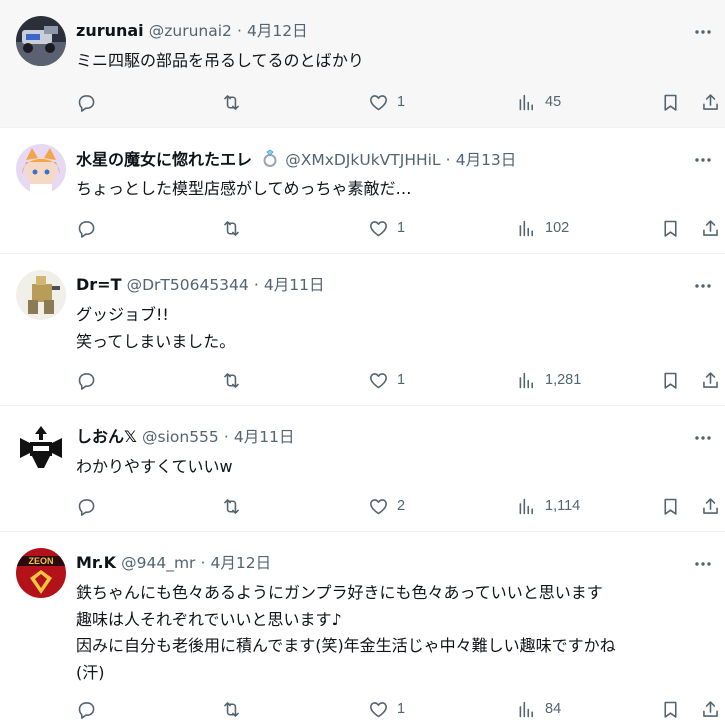  What do you see at coordinates (538, 102) in the screenshot?
I see `views-button: 45` at bounding box center [538, 102].